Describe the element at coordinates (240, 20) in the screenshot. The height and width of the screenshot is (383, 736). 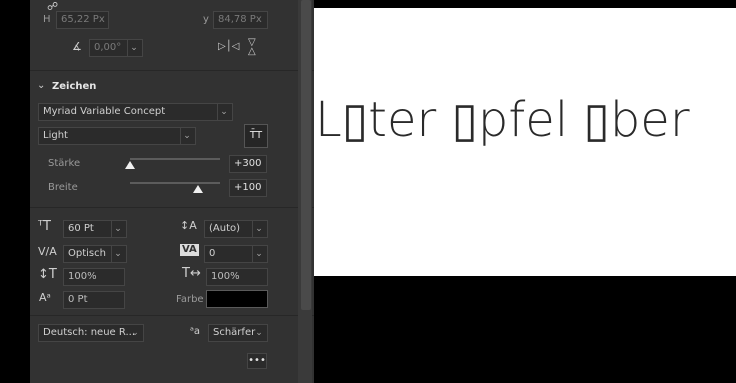
I see `y-field: 84,78 Px` at that location.